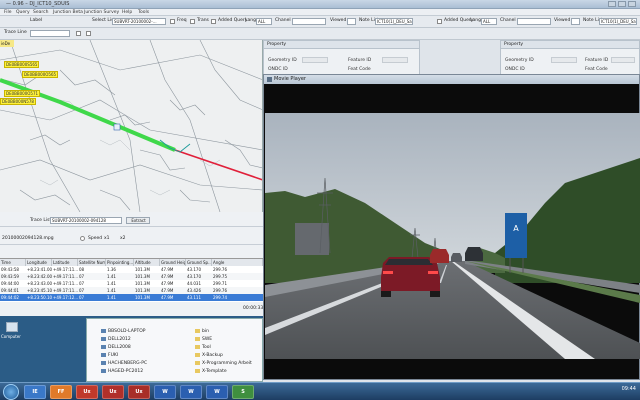 The height and width of the screenshot is (400, 640). Describe the element at coordinates (192, 21) in the screenshot. I see `trans-checkbox` at that location.